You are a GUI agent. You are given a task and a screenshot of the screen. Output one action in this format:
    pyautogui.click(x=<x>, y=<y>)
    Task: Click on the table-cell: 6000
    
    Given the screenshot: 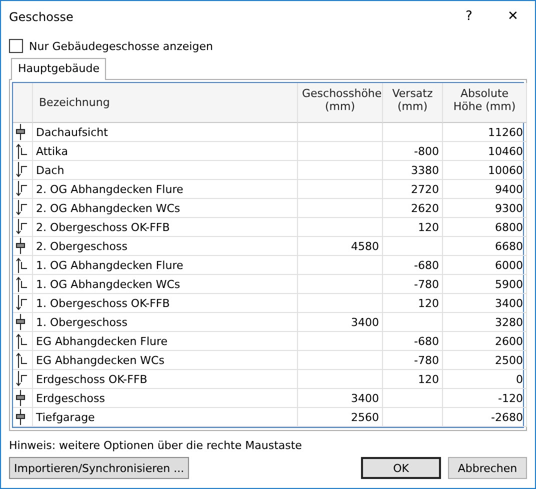 What is the action you would take?
    pyautogui.click(x=485, y=265)
    